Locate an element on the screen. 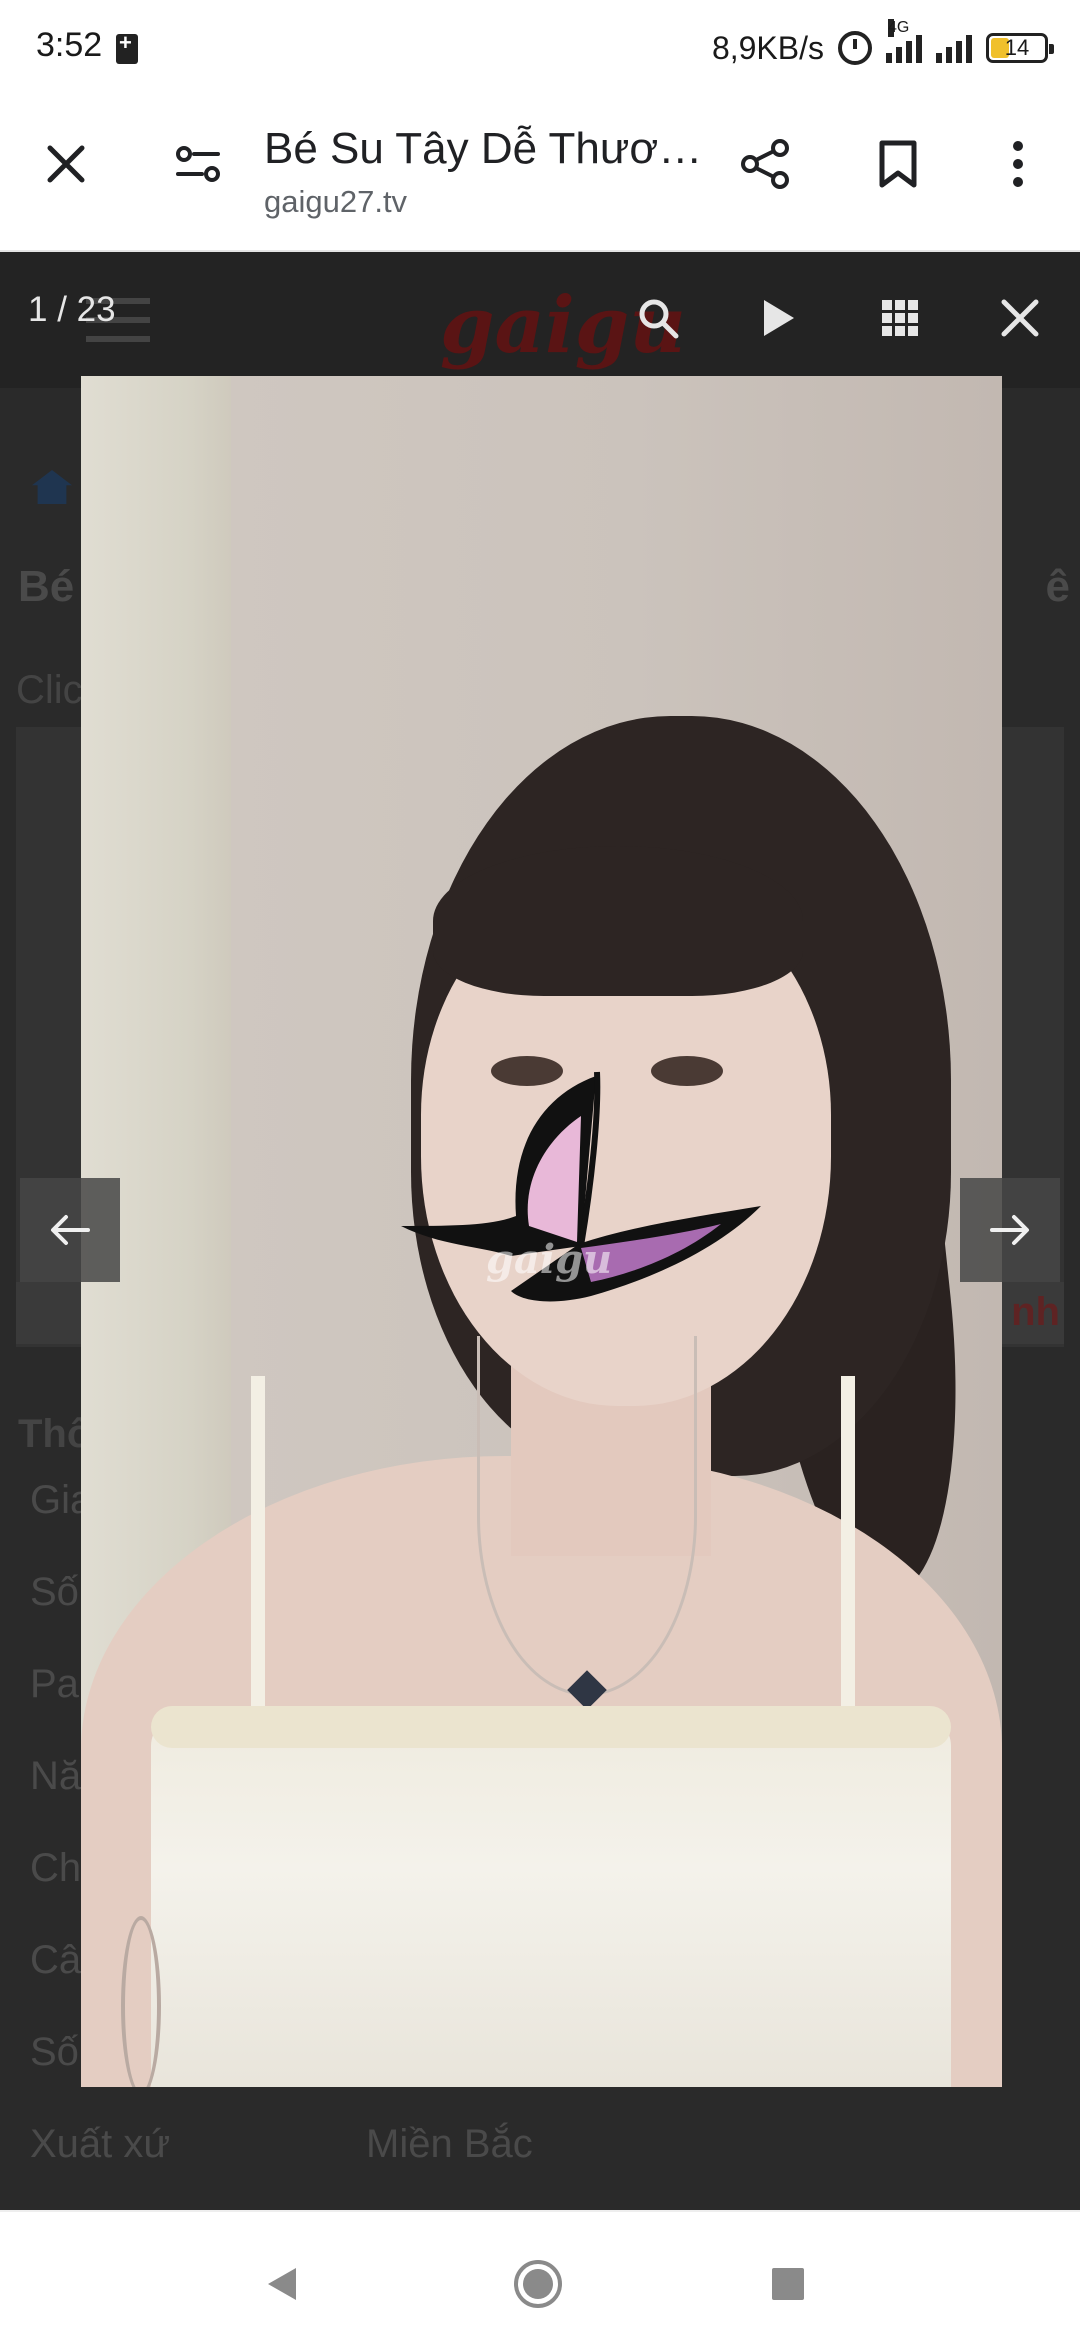 This screenshot has height=2340, width=1080. close-lightbox-button is located at coordinates (1020, 318).